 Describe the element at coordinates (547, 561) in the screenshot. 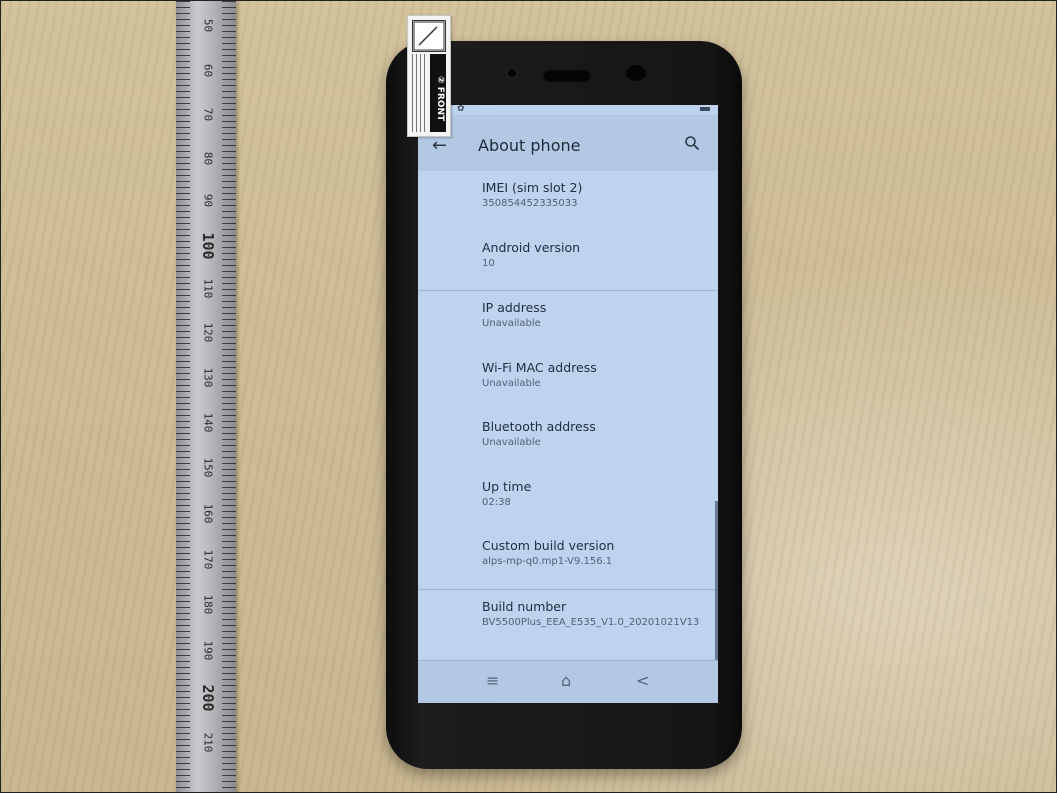

I see `item-value: alps-mp-q0.mp1-V9.156.1` at that location.